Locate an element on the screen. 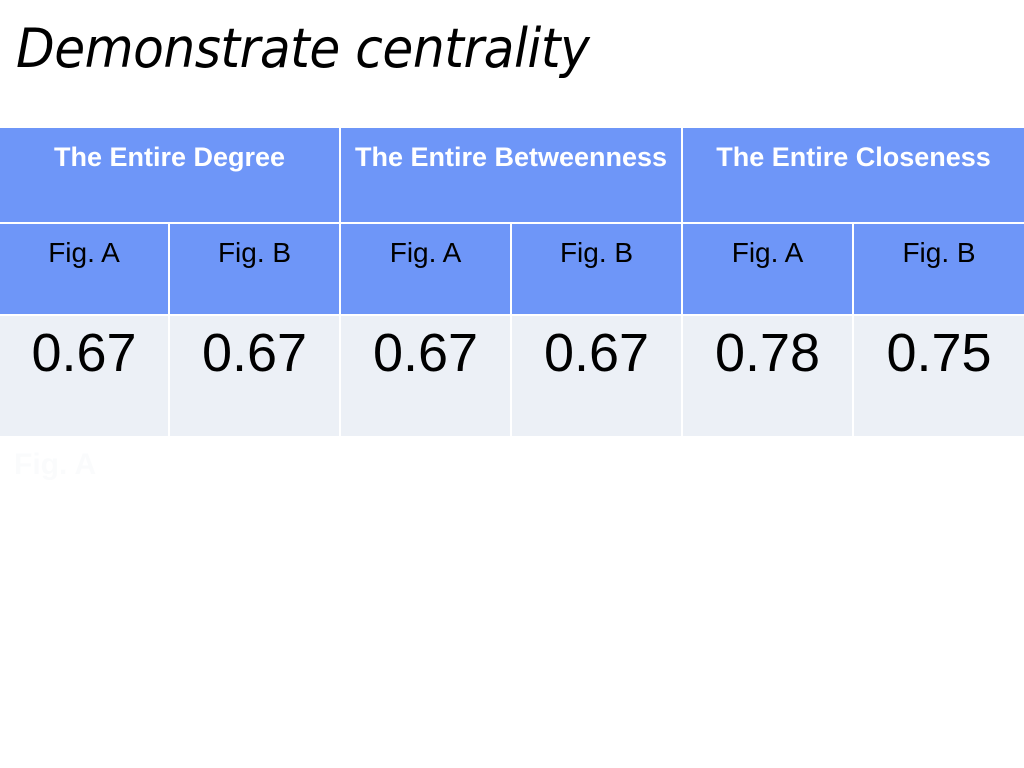 The height and width of the screenshot is (768, 1024). value-betweenness-fig-b: 0.67 is located at coordinates (598, 377).